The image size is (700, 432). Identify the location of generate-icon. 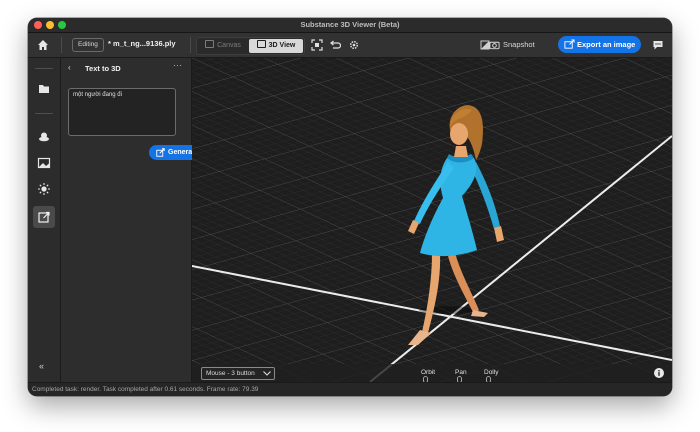
(160, 152).